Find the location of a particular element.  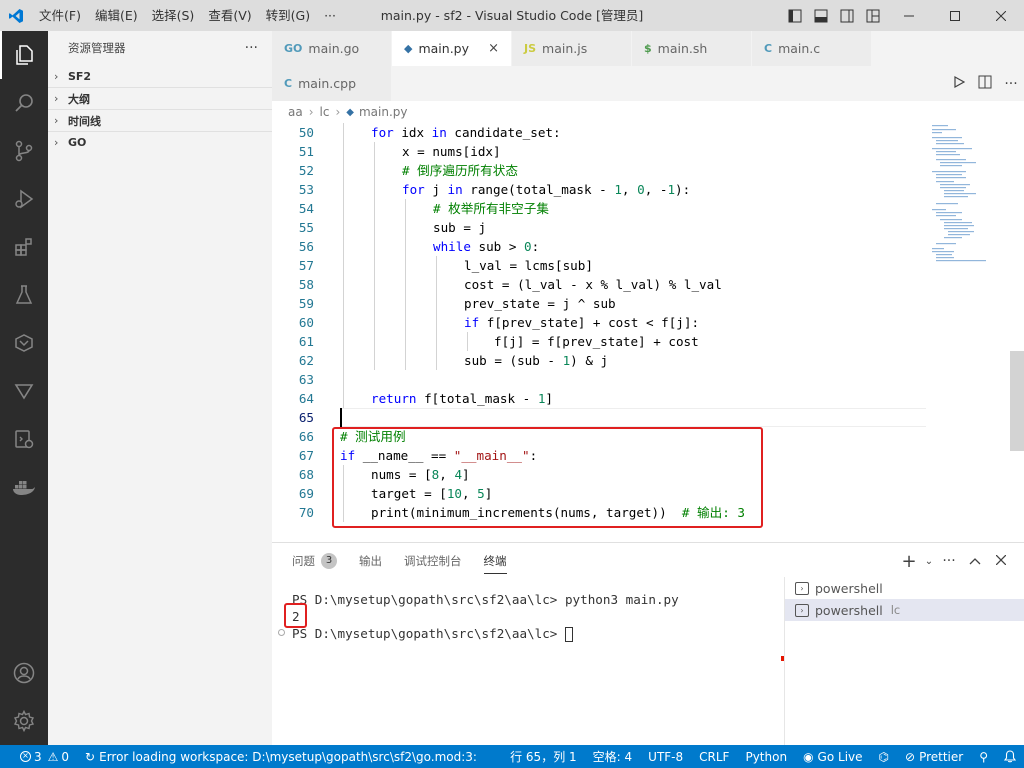

section-outline: › 大纲 is located at coordinates (160, 98).